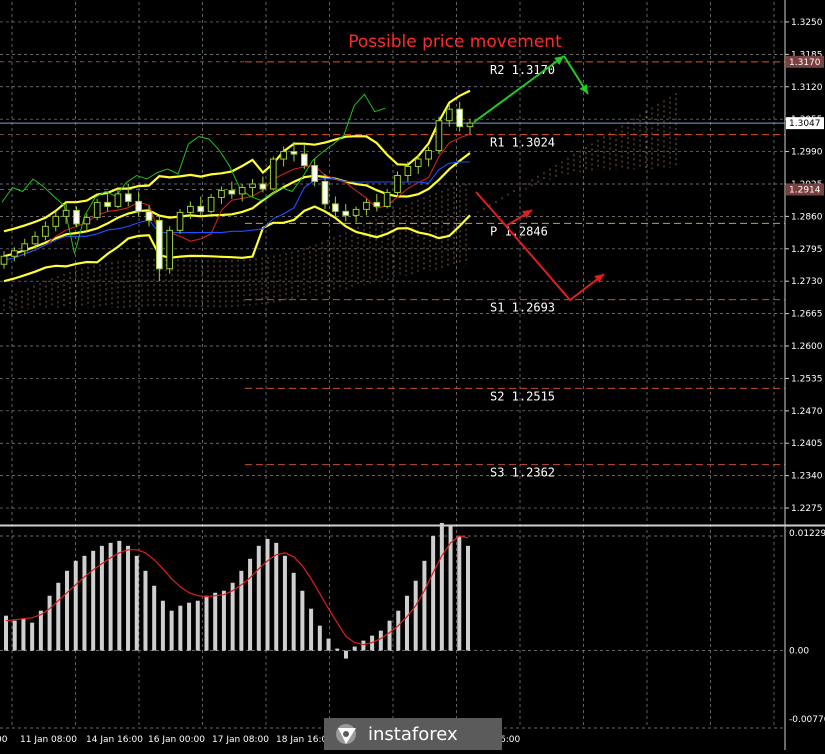 This screenshot has height=754, width=825. What do you see at coordinates (346, 734) in the screenshot?
I see `logo-mark-icon` at bounding box center [346, 734].